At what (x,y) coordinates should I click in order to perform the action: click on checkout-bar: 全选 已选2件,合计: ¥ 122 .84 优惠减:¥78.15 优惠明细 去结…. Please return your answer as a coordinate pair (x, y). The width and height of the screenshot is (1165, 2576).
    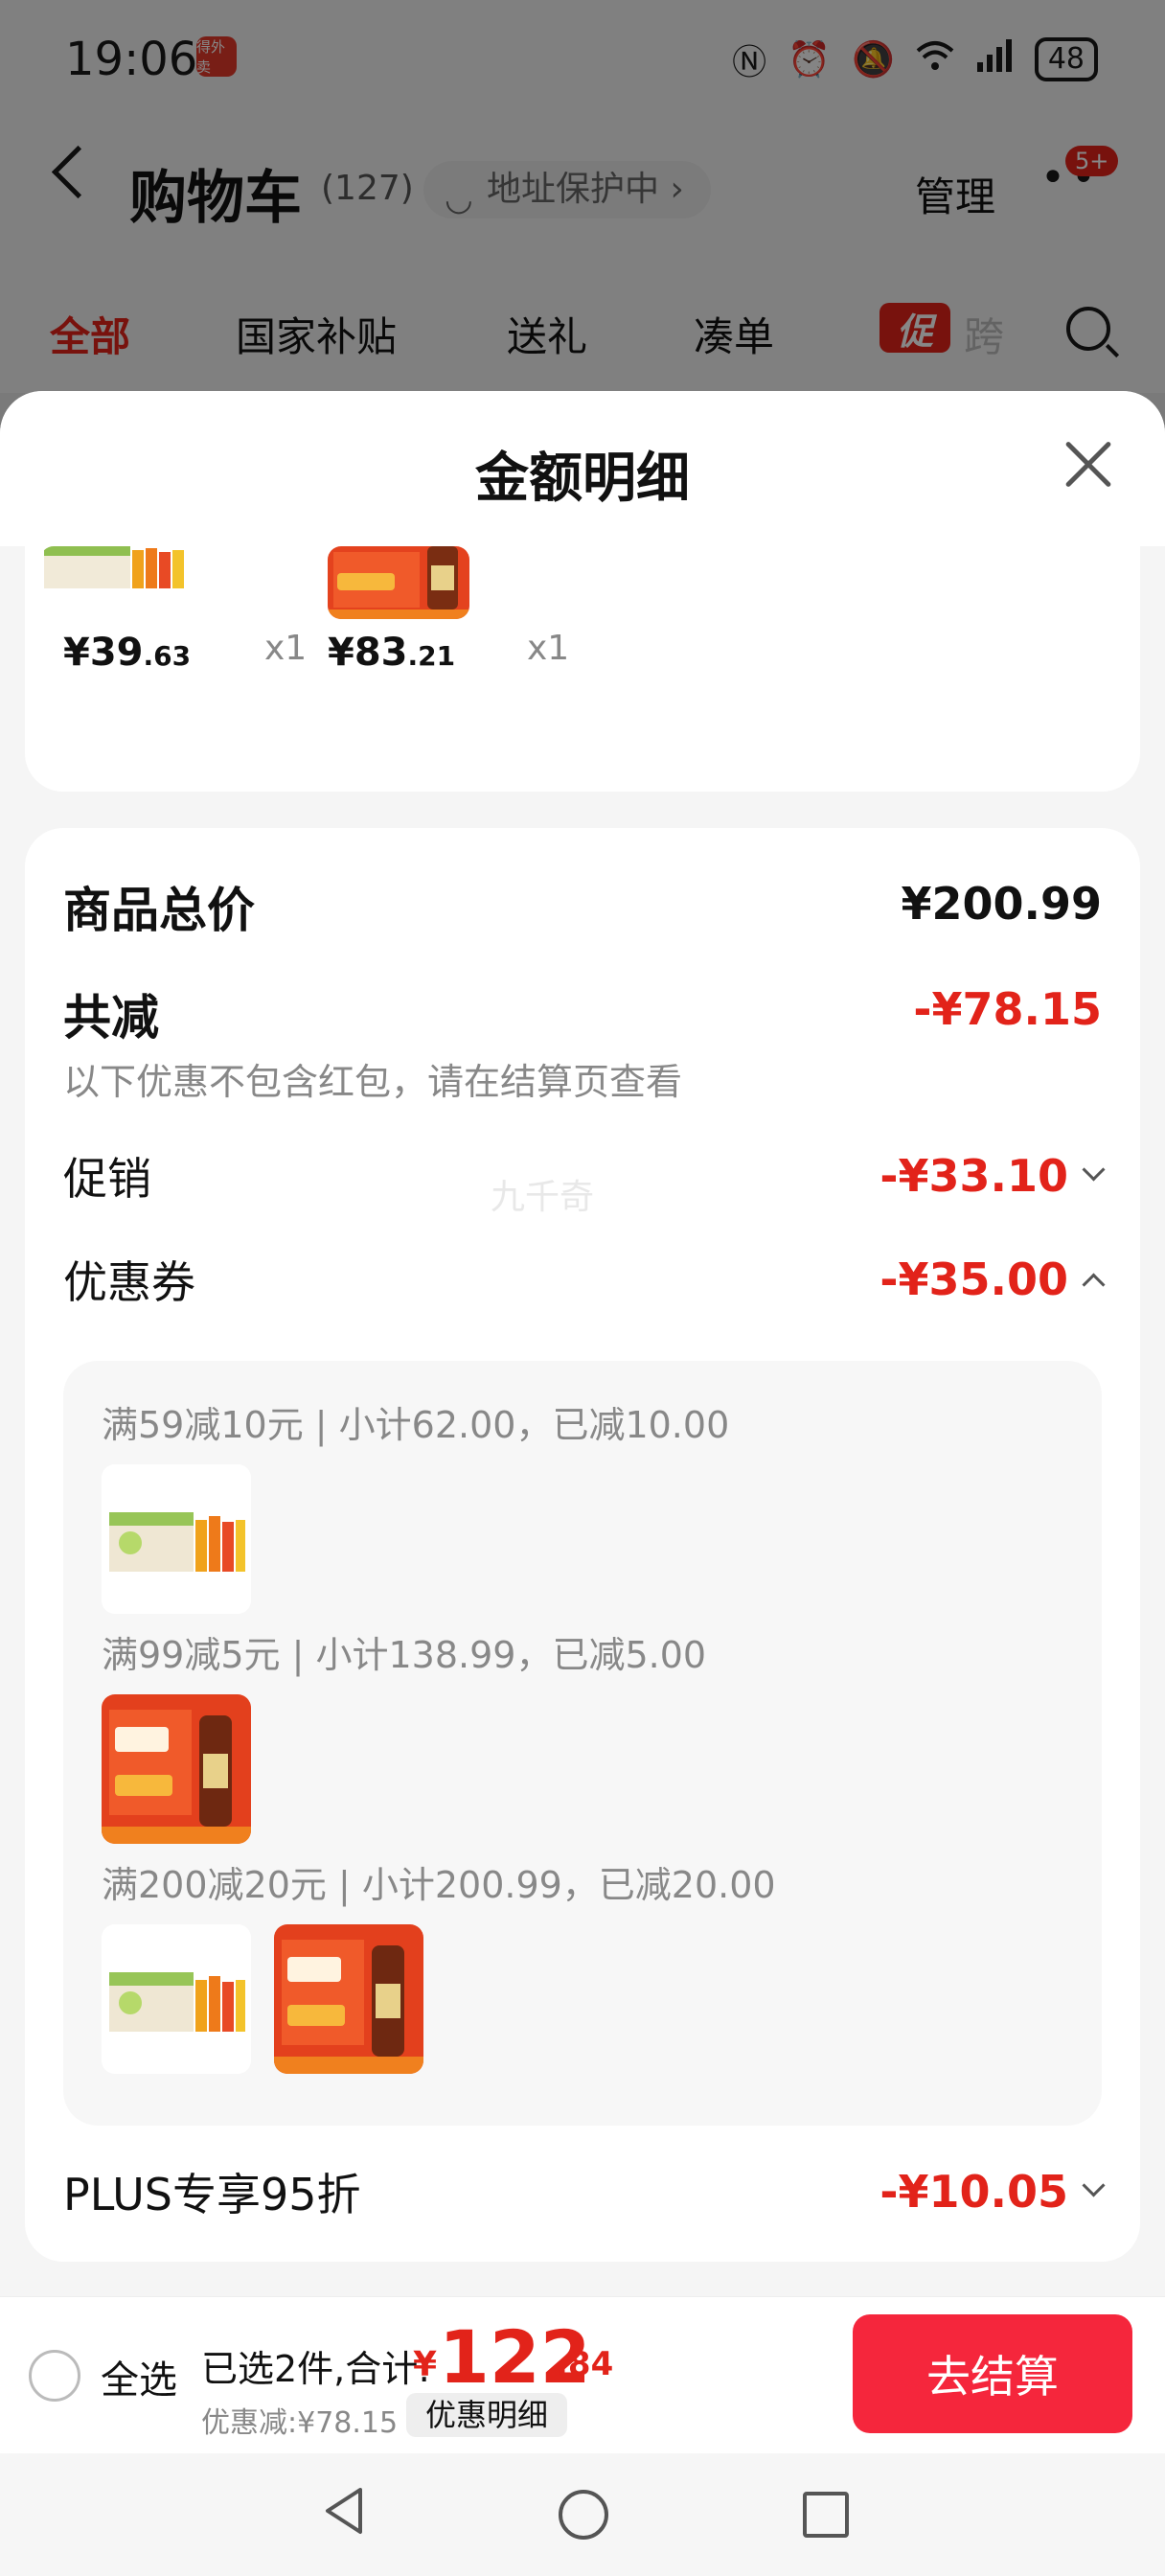
    Looking at the image, I should click on (582, 2375).